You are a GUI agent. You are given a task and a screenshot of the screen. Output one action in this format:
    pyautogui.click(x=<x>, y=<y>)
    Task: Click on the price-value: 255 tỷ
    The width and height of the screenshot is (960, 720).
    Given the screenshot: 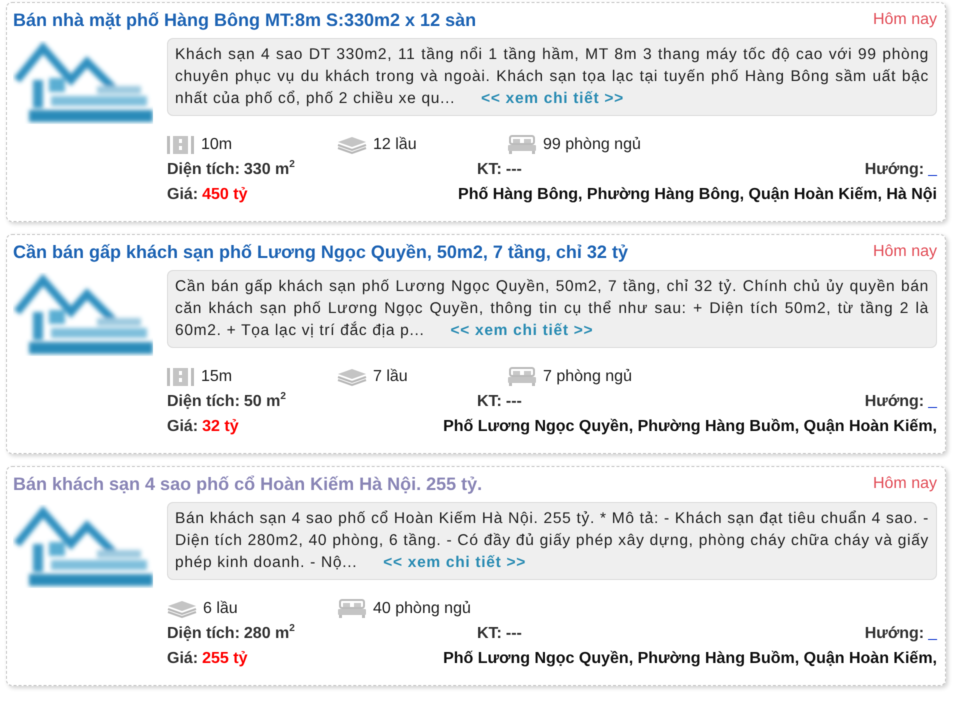 What is the action you would take?
    pyautogui.click(x=225, y=659)
    